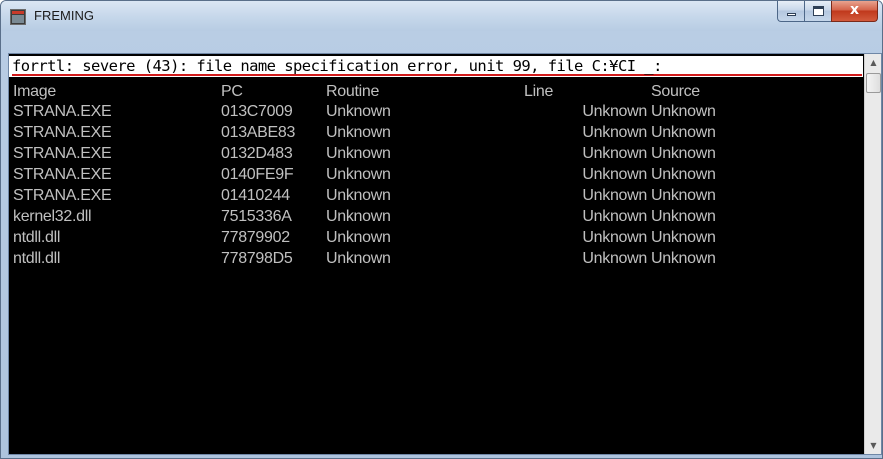  What do you see at coordinates (441, 16) in the screenshot?
I see `title-bar: FREMING x` at bounding box center [441, 16].